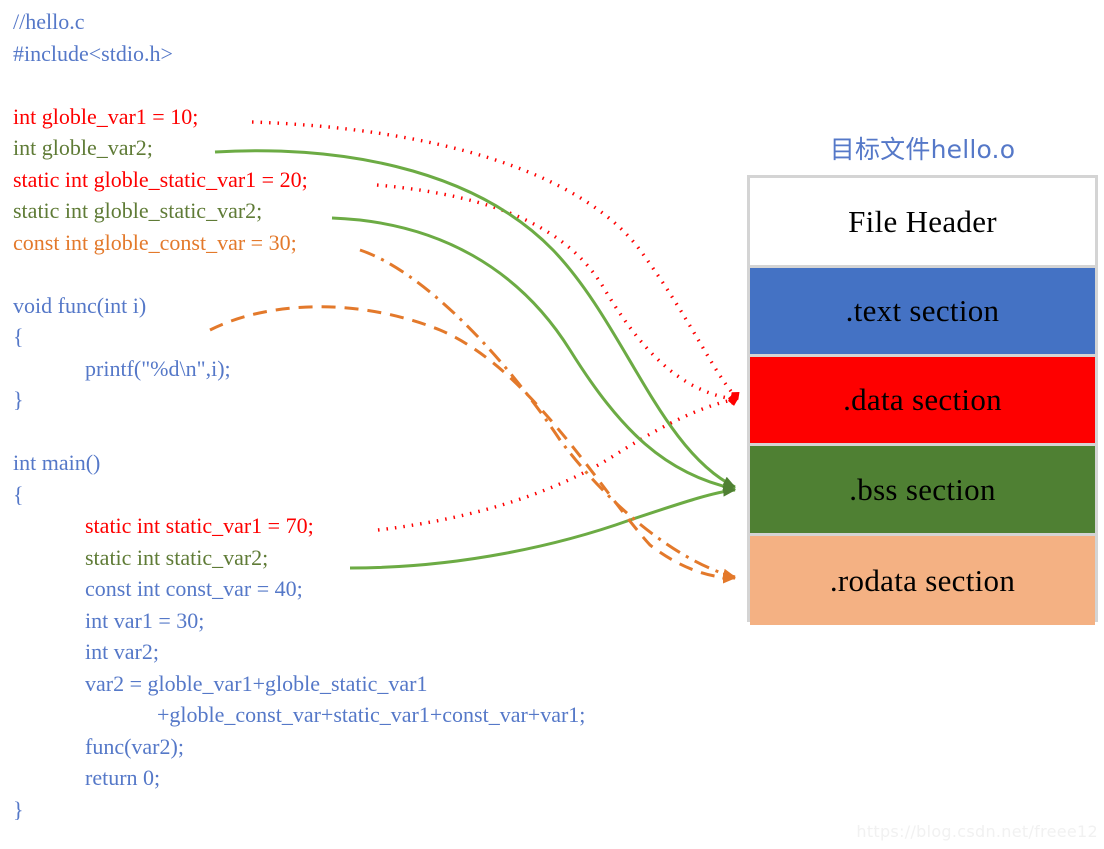 The image size is (1104, 849). I want to click on code-line: static int static_var1 = 70;, so click(199, 525).